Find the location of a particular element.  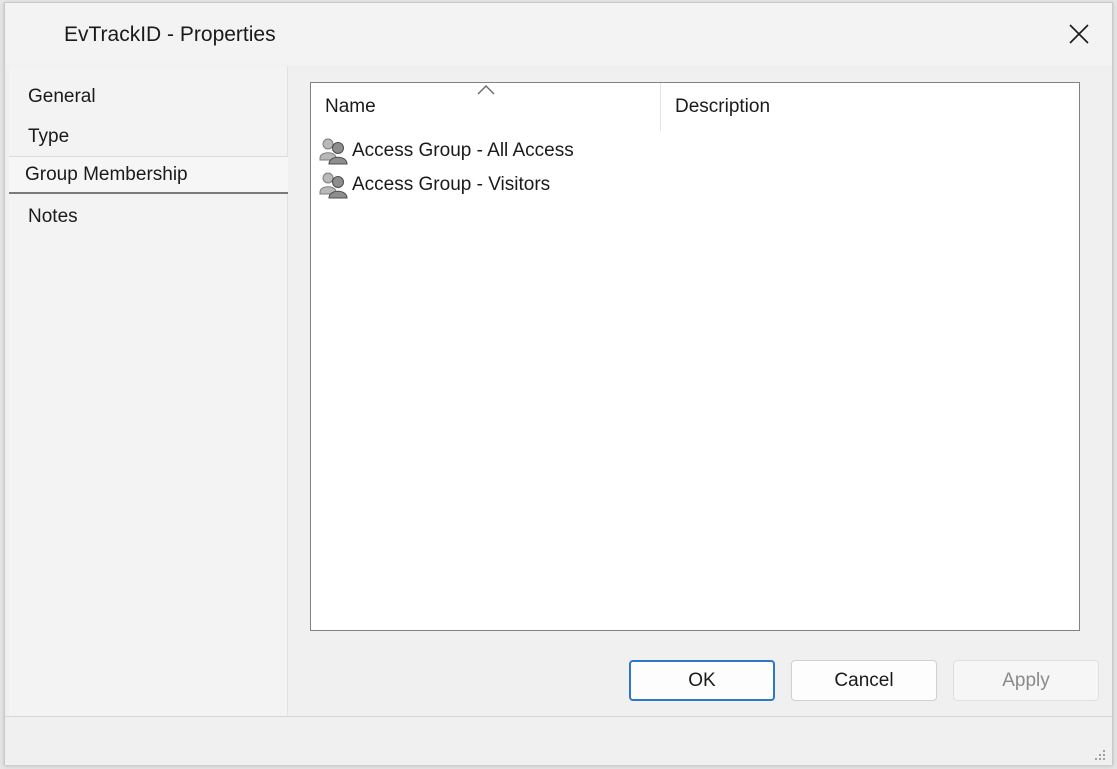

ok-button: OK is located at coordinates (702, 680).